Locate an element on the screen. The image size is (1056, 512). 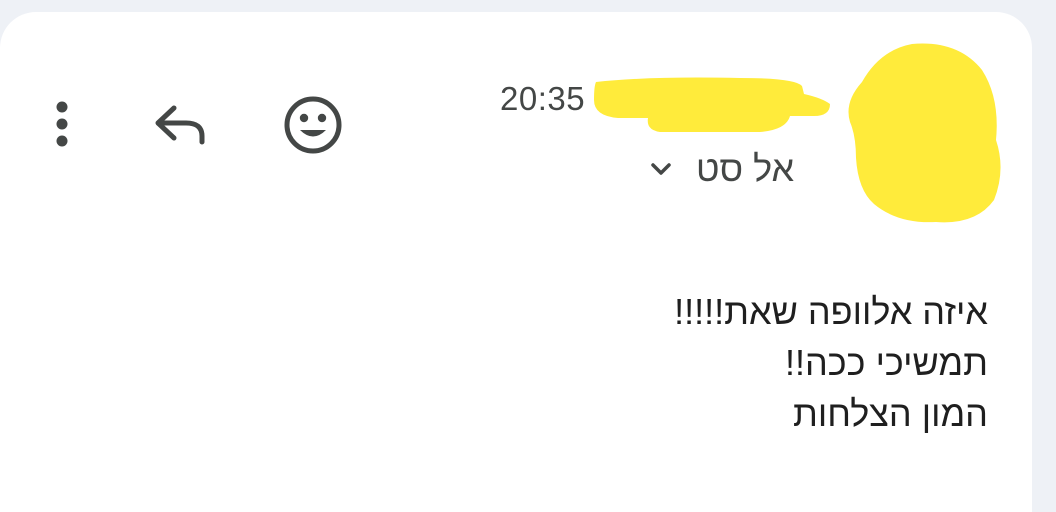
message-line: איזה אלוופה שאת!!!!! is located at coordinates (831, 311).